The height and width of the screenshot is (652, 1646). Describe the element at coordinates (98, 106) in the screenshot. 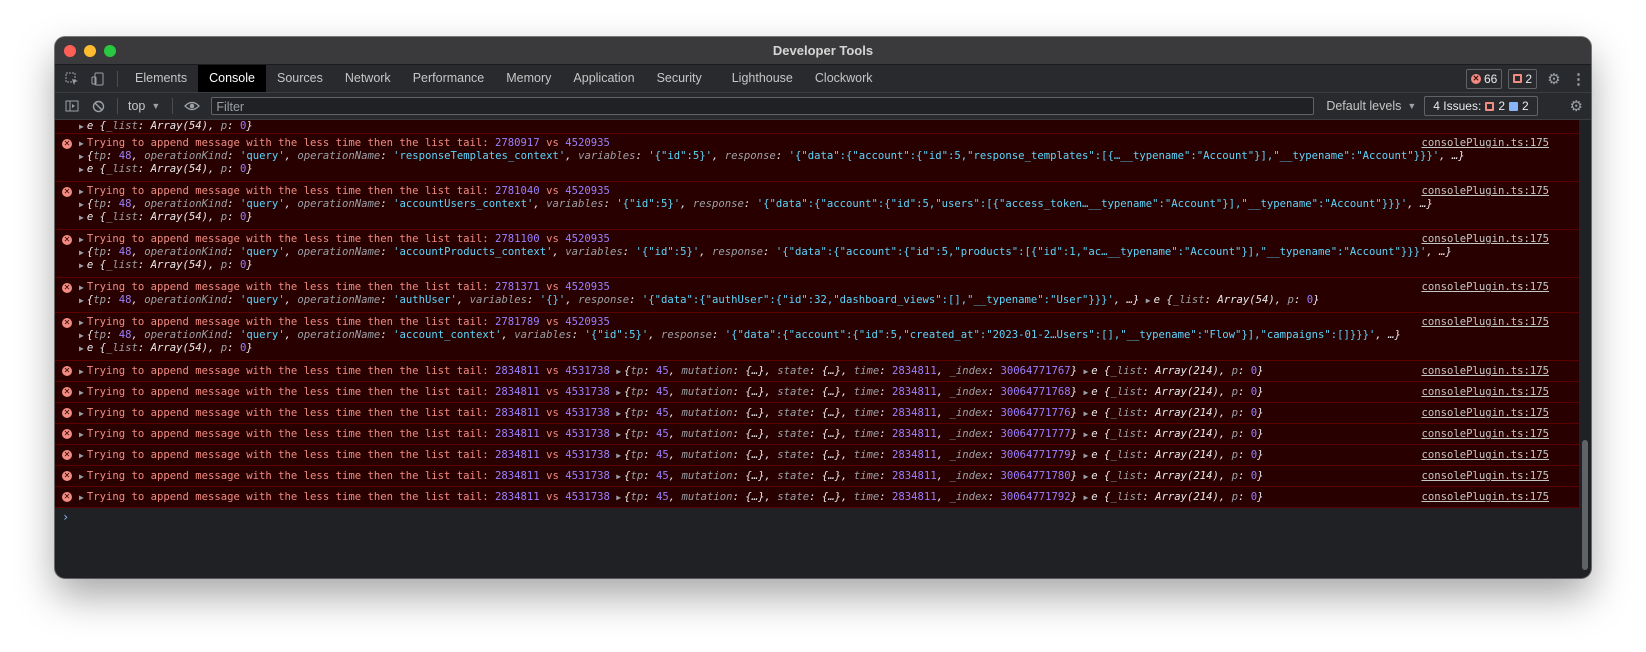

I see `clear-console-icon` at that location.